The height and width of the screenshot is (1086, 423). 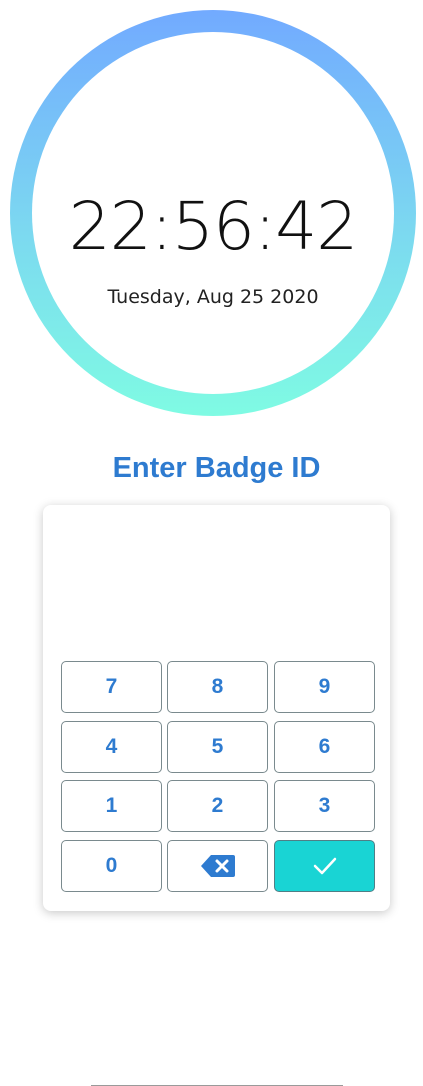 What do you see at coordinates (111, 687) in the screenshot?
I see `key-7: 7` at bounding box center [111, 687].